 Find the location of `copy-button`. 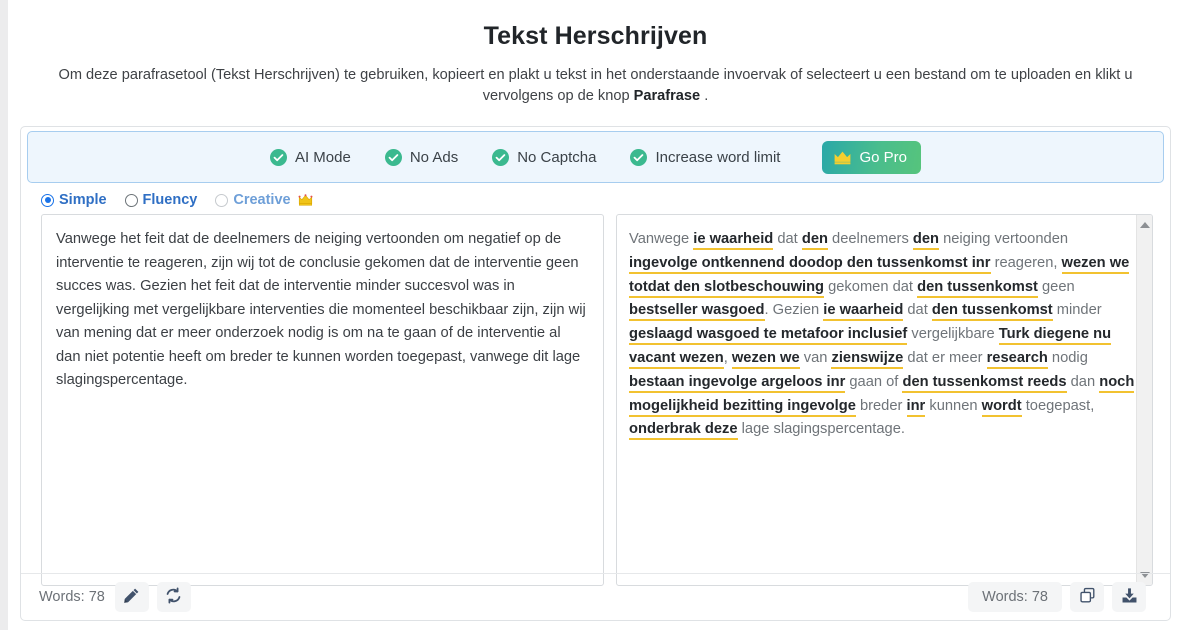

copy-button is located at coordinates (1087, 597).